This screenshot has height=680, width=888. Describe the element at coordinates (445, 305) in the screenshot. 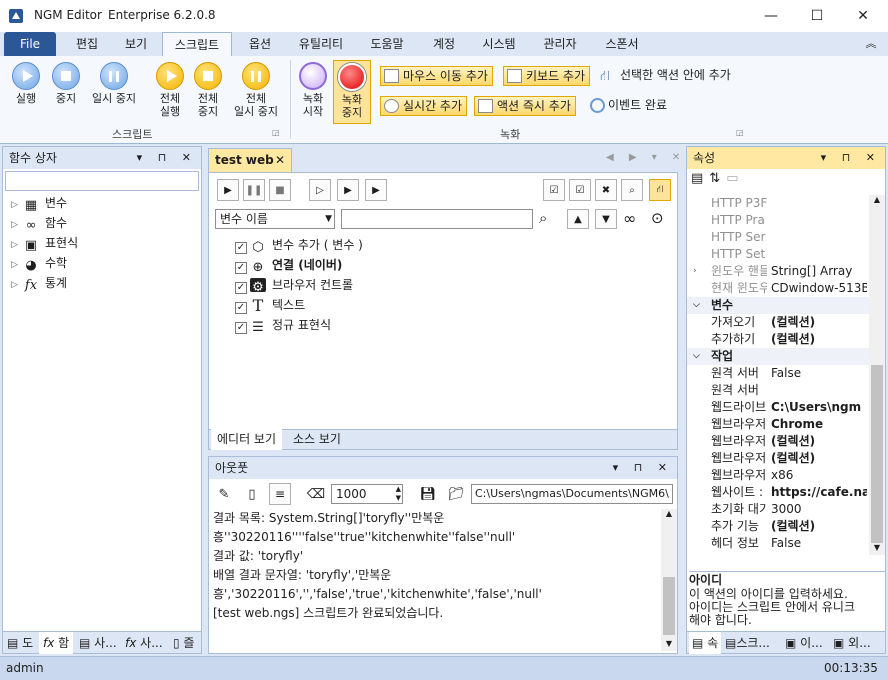

I see `action-item: ✓ T 텍스트` at that location.